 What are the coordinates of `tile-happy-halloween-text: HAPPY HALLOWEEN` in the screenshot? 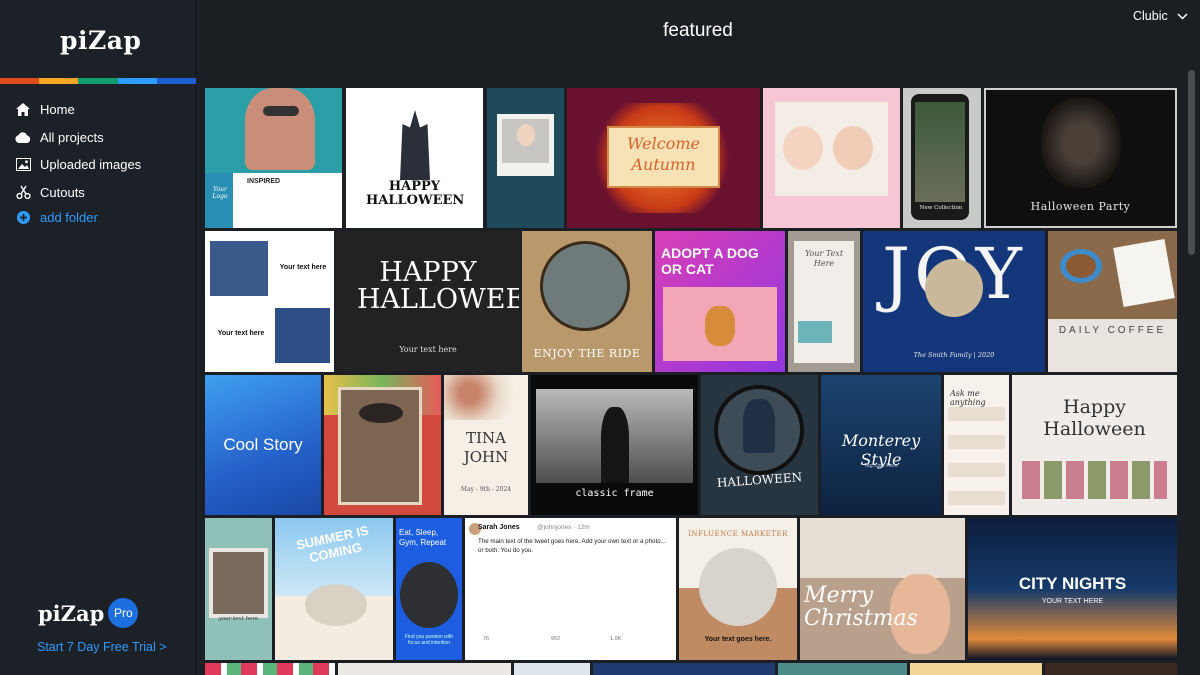 It's located at (438, 286).